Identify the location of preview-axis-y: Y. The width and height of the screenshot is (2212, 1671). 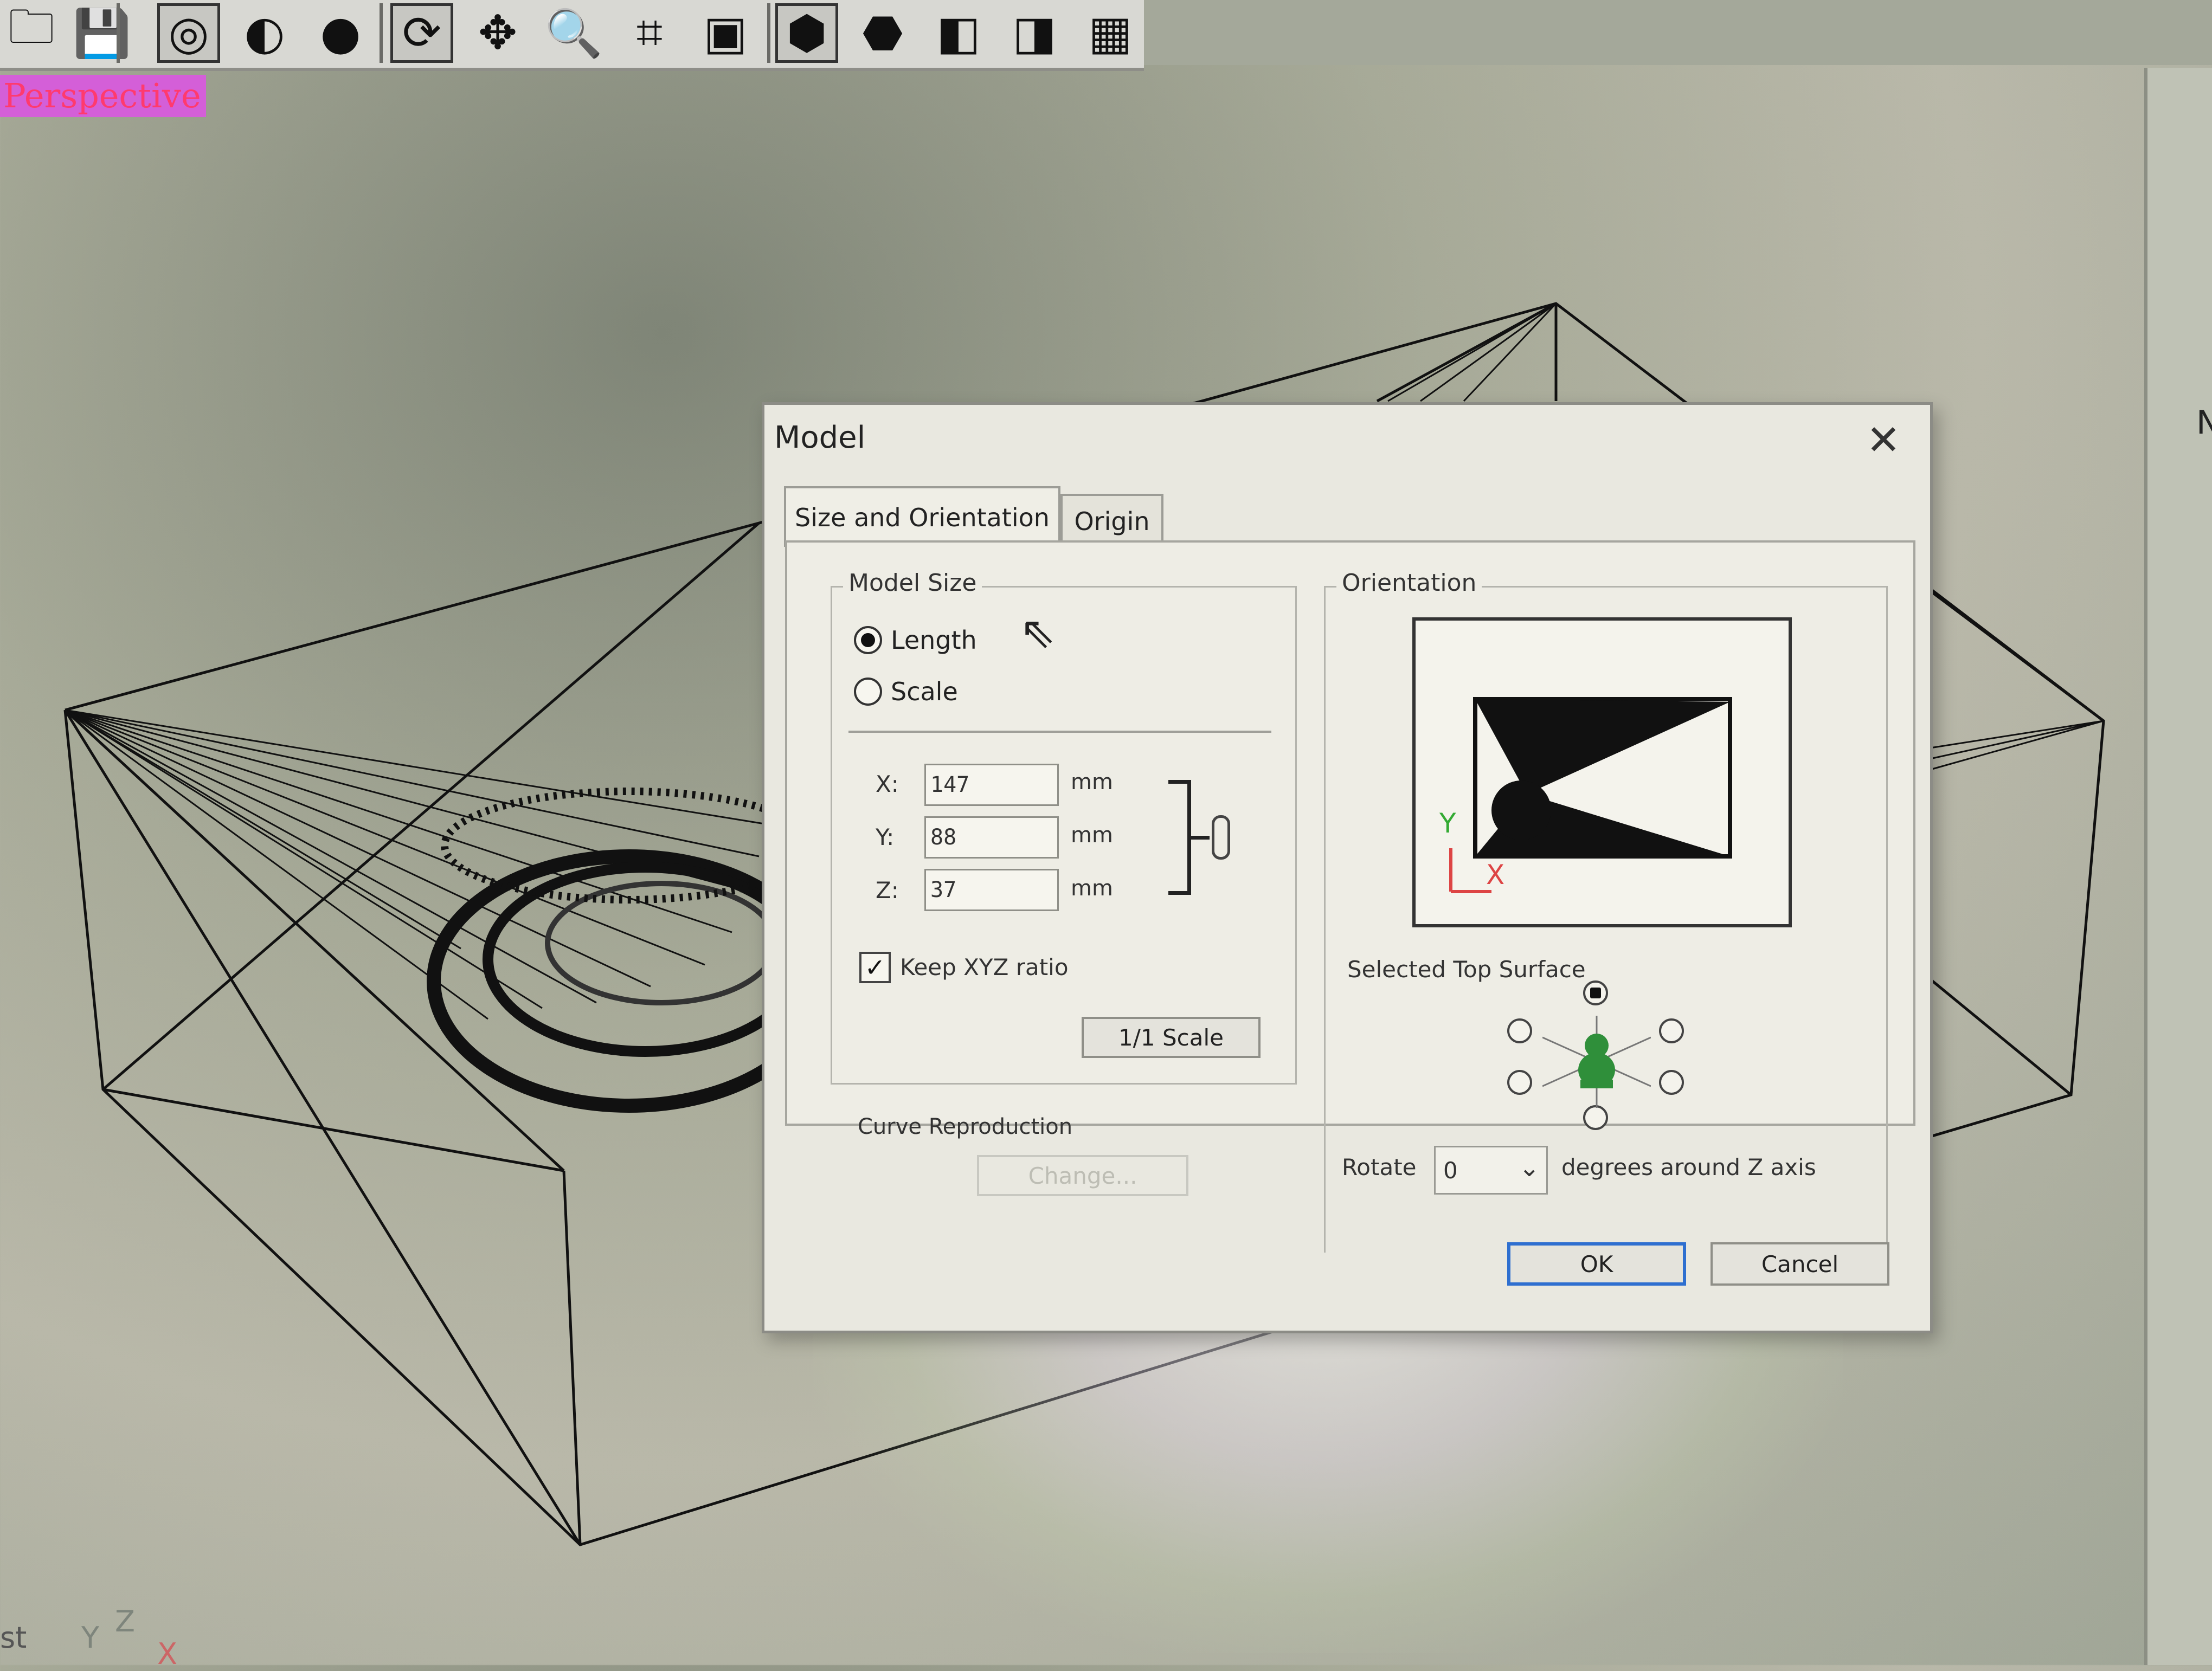
(1447, 823).